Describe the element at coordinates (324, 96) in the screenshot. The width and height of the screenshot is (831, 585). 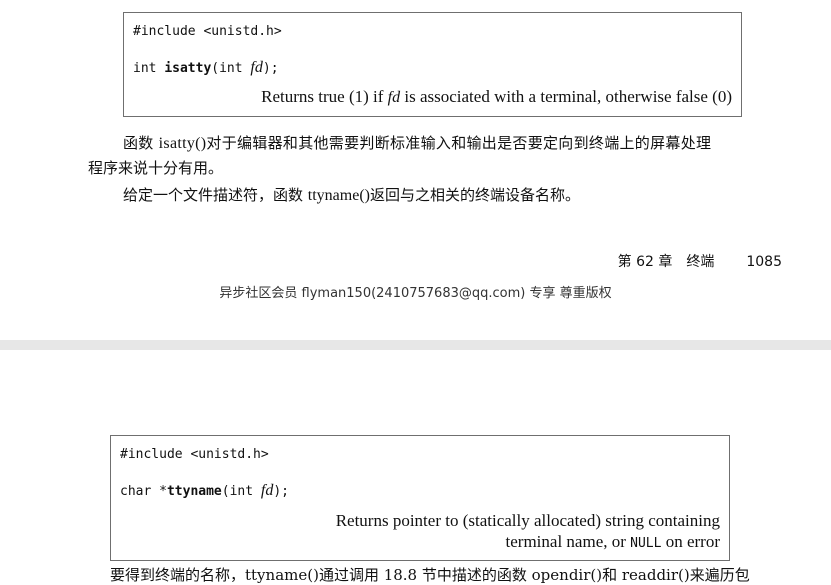
I see `desc-before-fd: Returns true (1) if` at that location.